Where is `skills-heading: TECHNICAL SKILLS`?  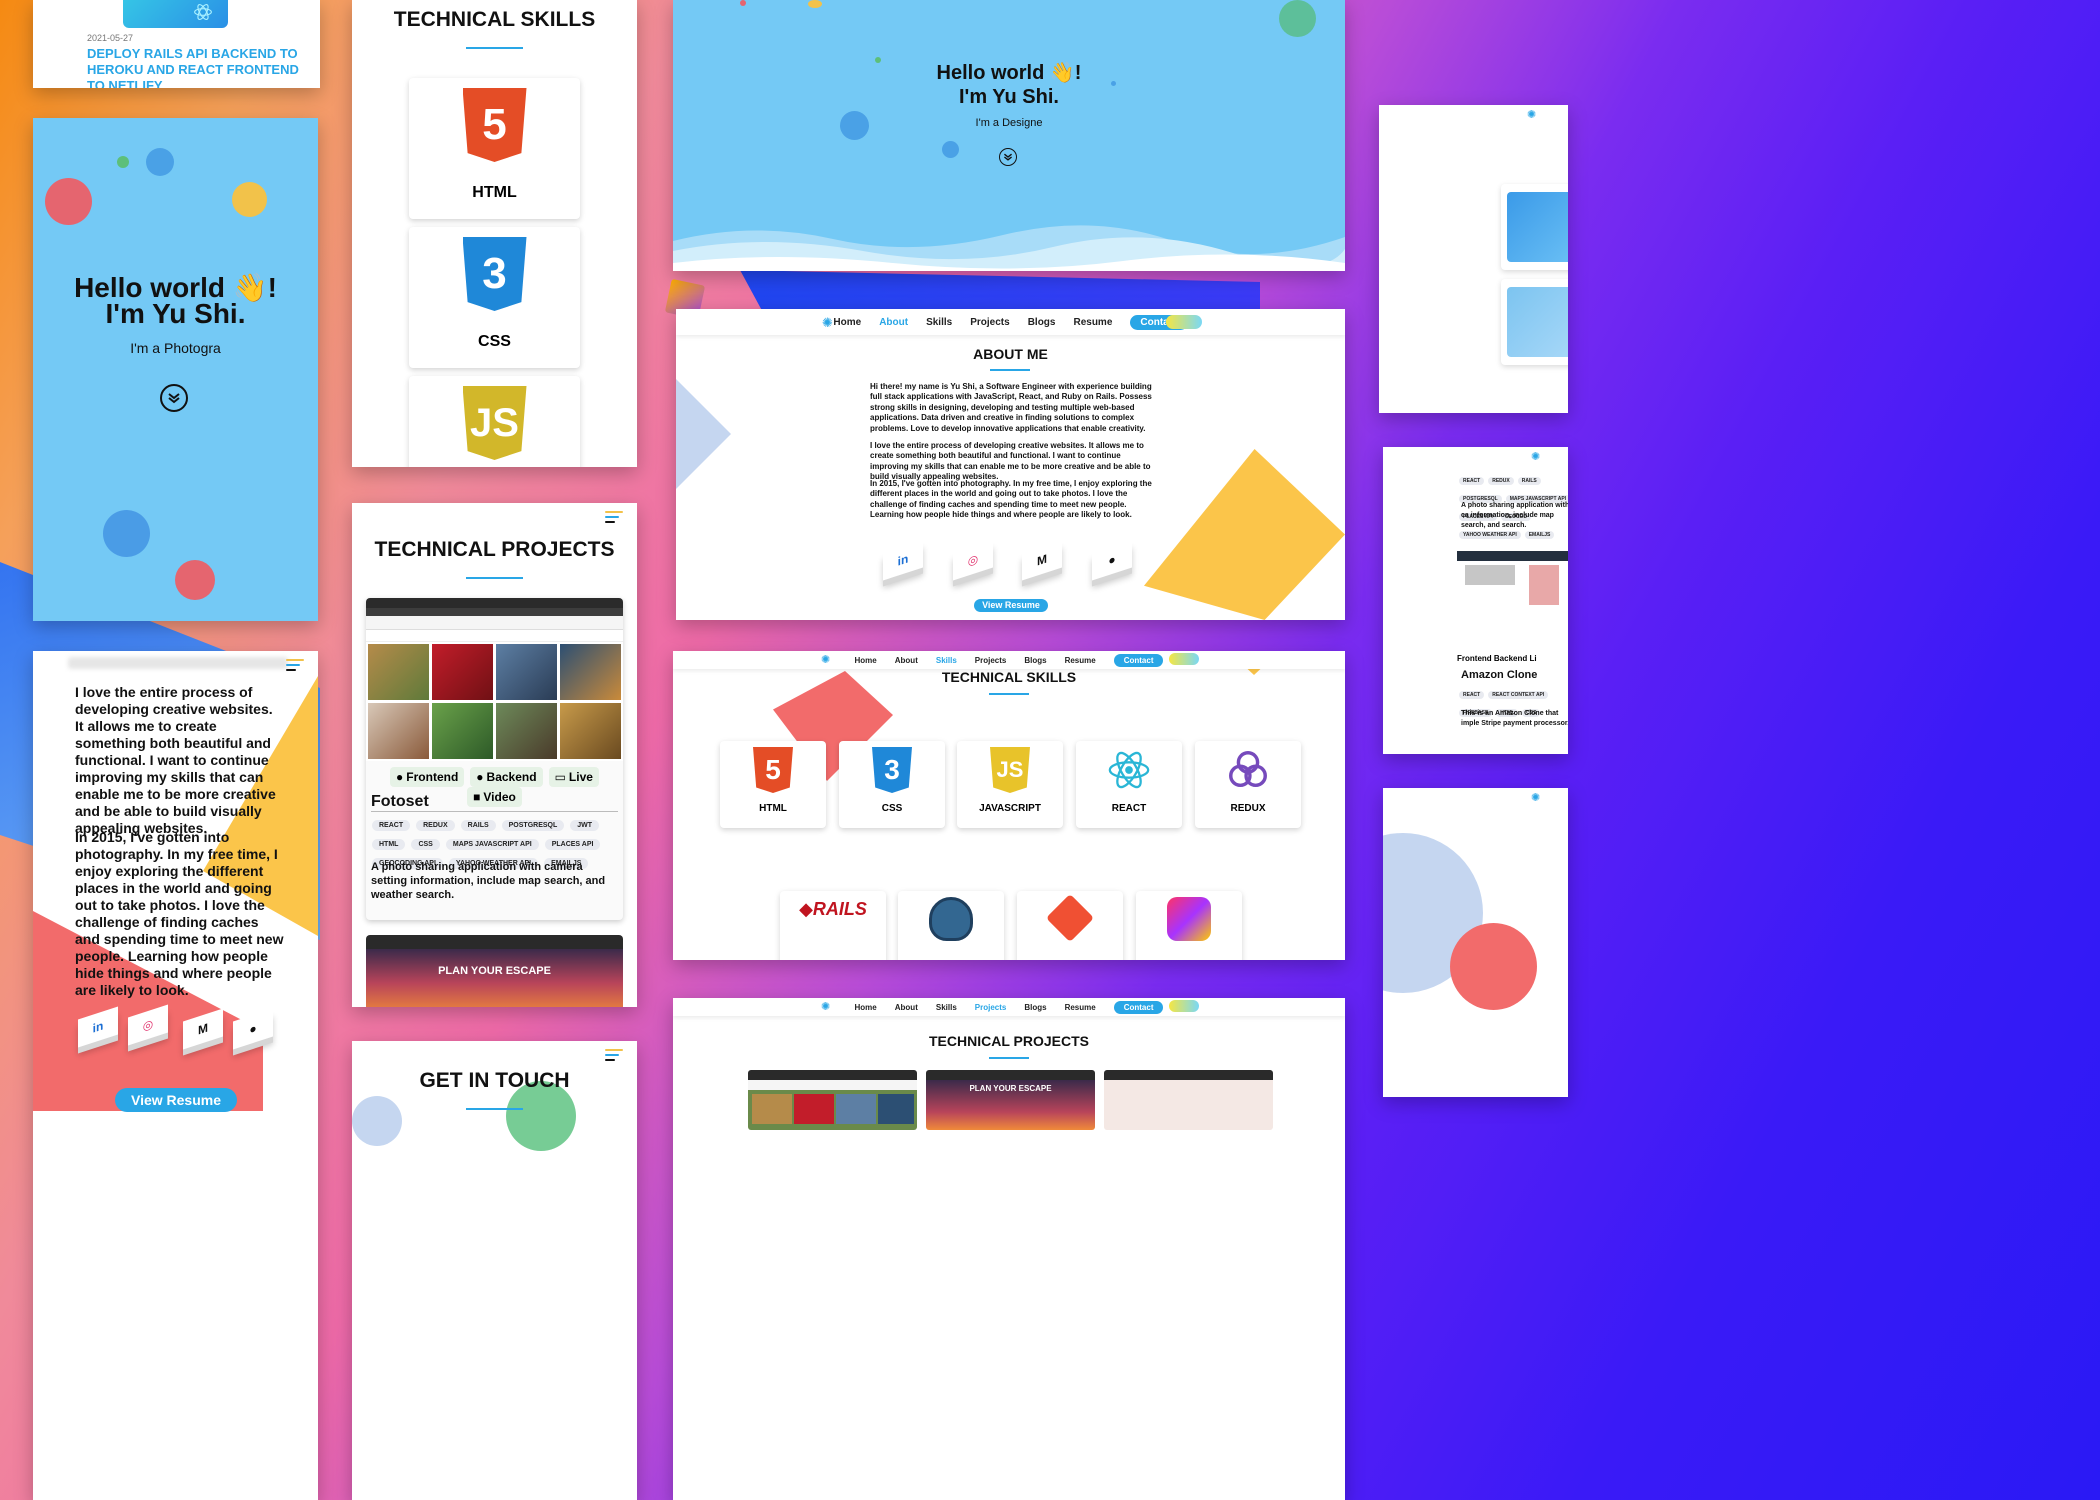
skills-heading: TECHNICAL SKILLS is located at coordinates (1009, 677).